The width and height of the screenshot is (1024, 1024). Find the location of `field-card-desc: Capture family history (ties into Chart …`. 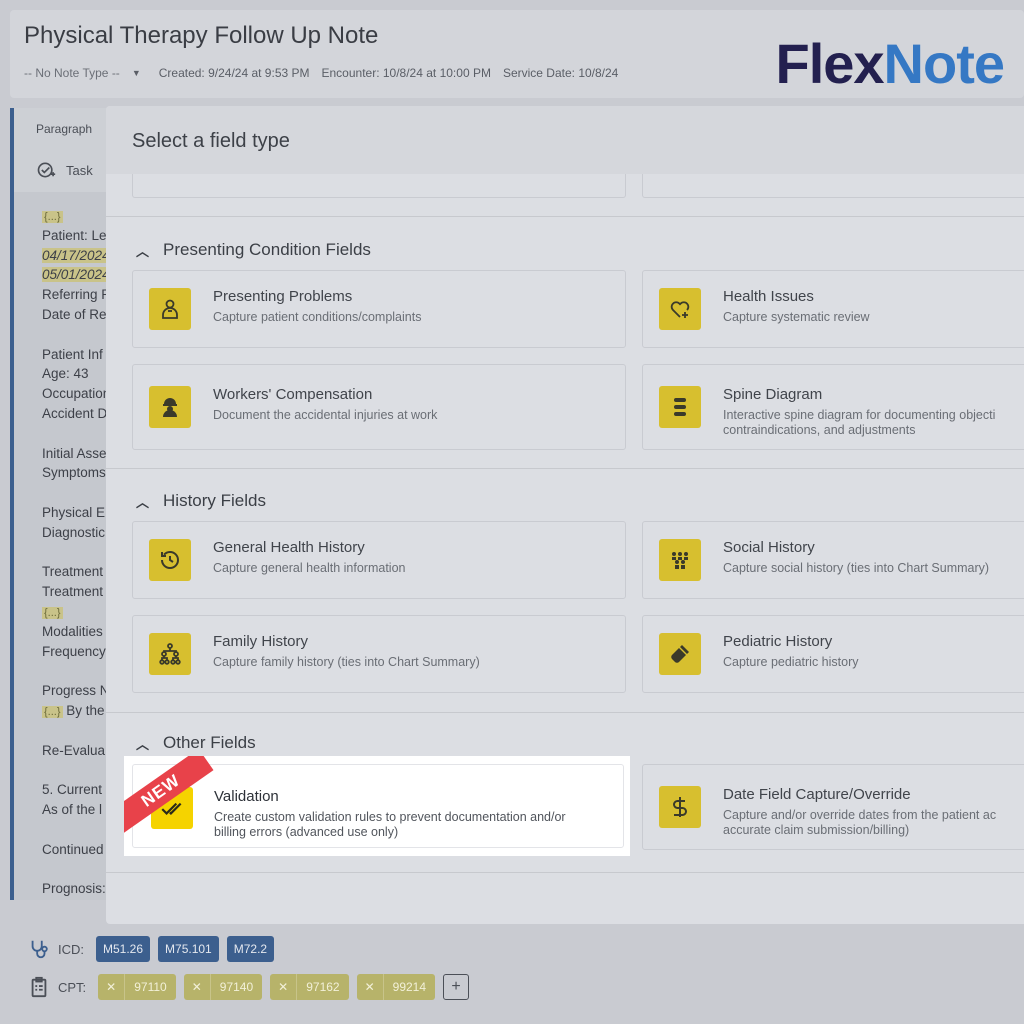

field-card-desc: Capture family history (ties into Chart … is located at coordinates (346, 662).